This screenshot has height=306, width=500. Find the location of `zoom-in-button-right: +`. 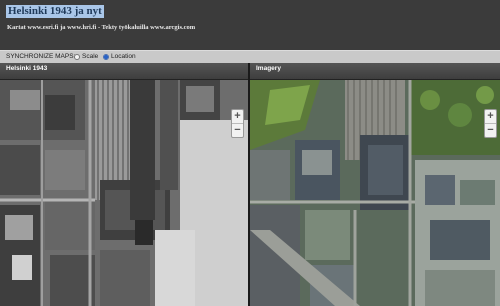

zoom-in-button-right: + is located at coordinates (490, 116).